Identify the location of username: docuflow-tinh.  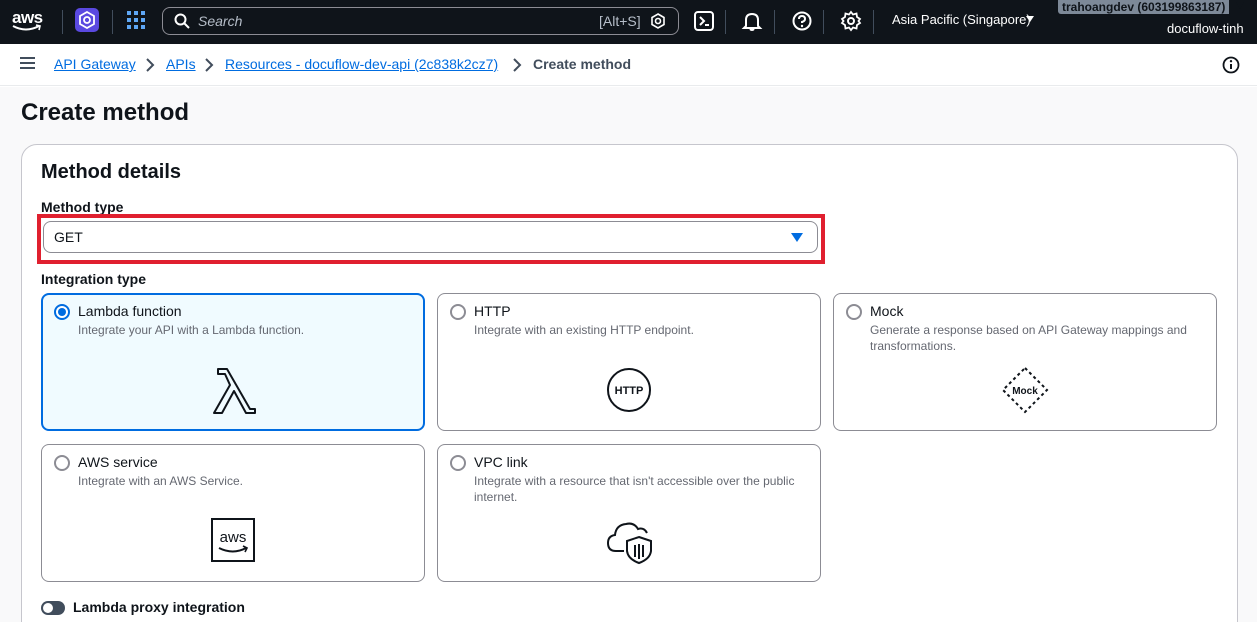
(1205, 28).